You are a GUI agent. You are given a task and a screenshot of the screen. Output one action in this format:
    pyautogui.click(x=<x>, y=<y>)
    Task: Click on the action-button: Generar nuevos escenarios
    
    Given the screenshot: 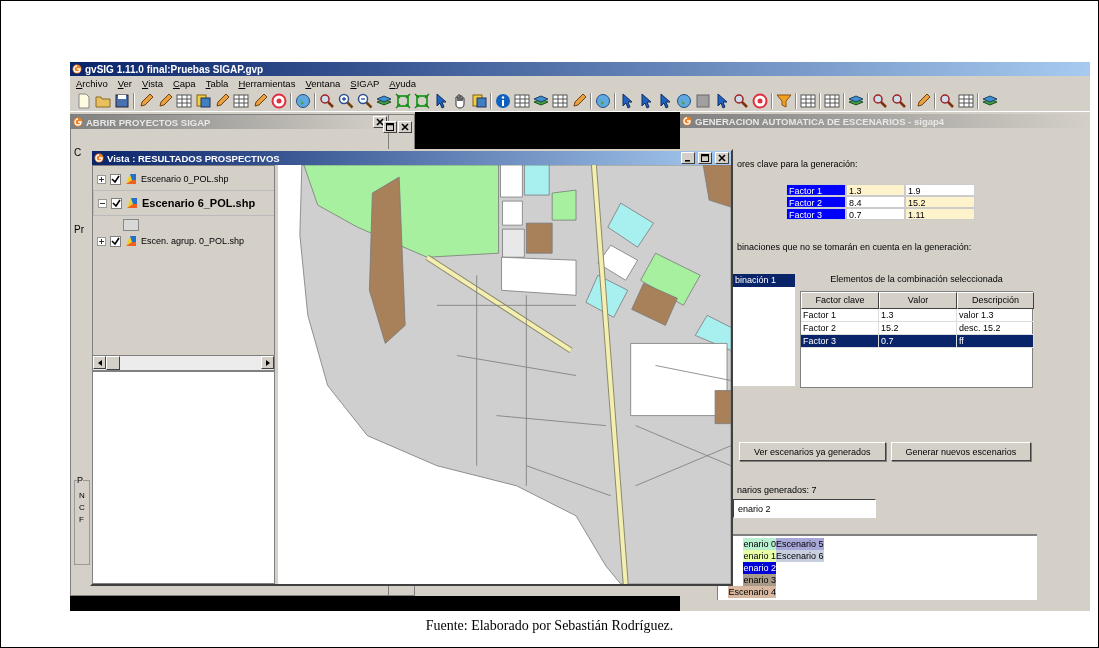 What is the action you would take?
    pyautogui.click(x=961, y=451)
    